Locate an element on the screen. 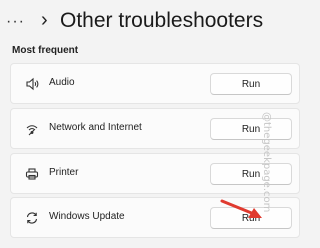 The image size is (320, 248). troubleshooter-label: Printer is located at coordinates (64, 172).